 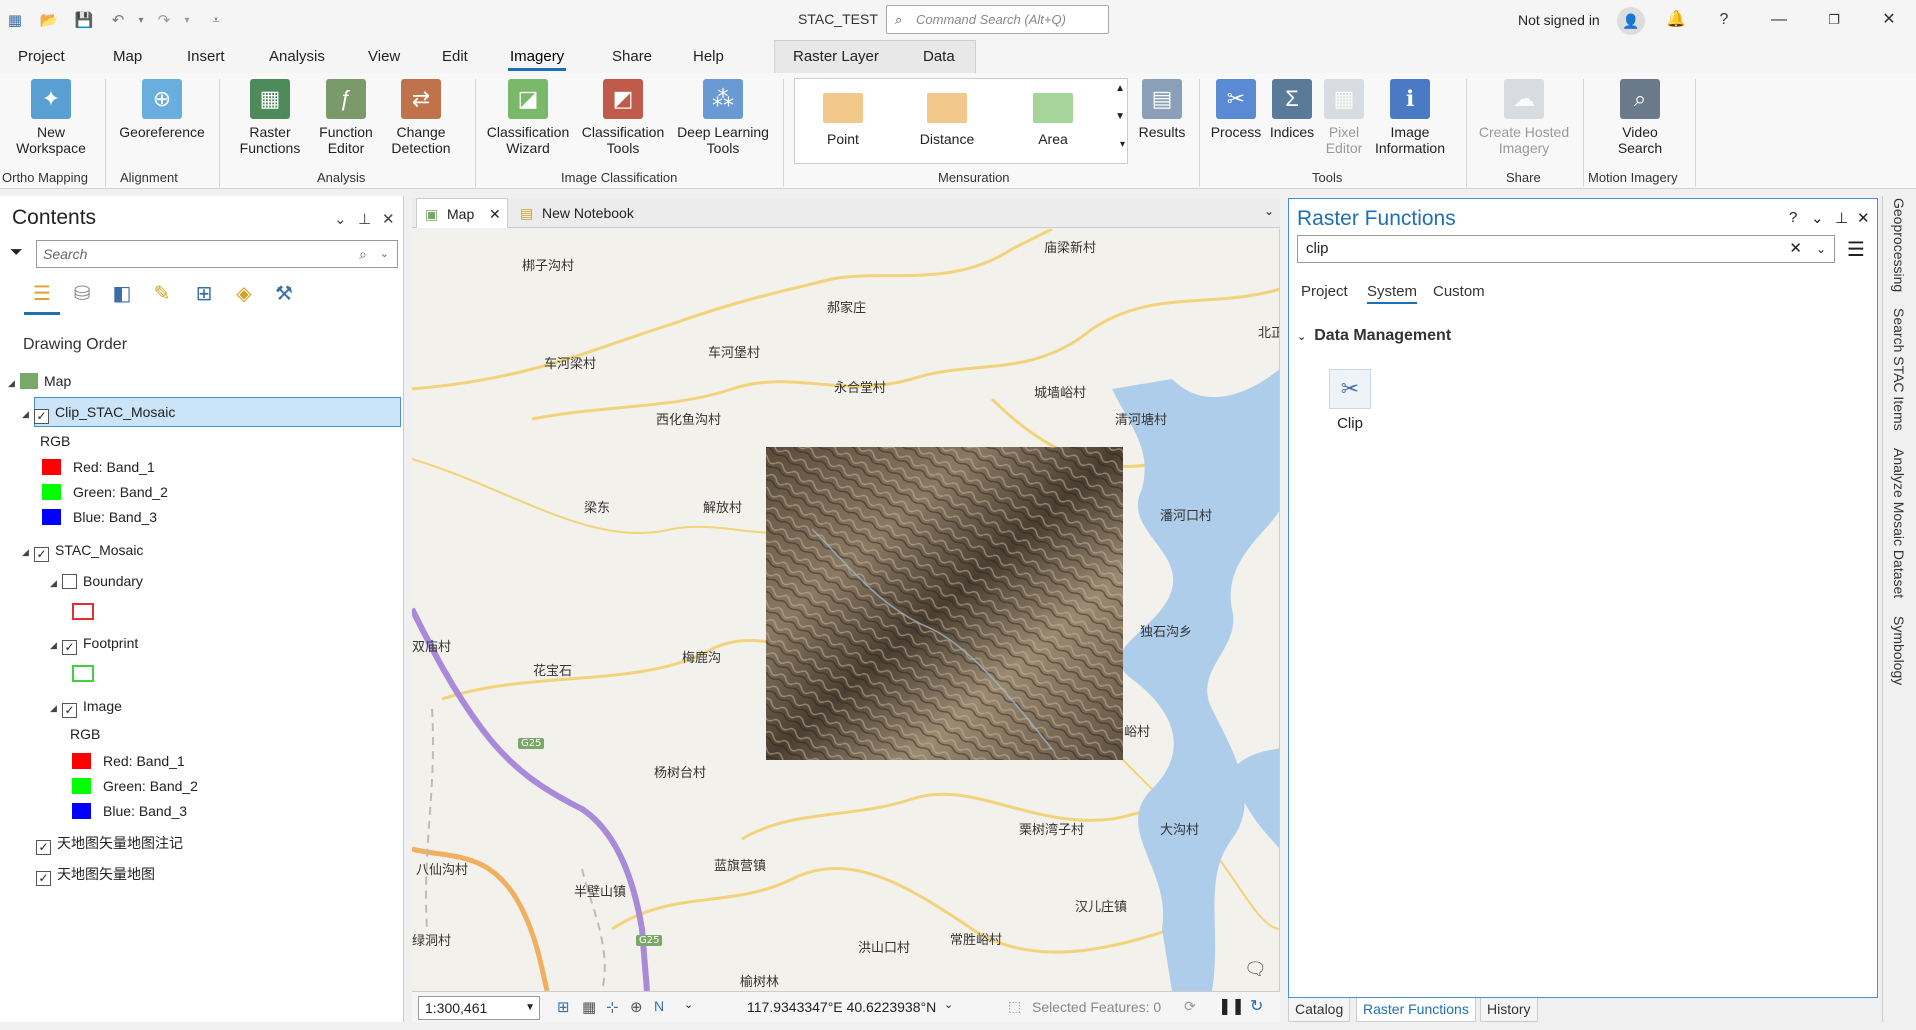 I want to click on tab-imagery: Imagery, so click(x=537, y=59).